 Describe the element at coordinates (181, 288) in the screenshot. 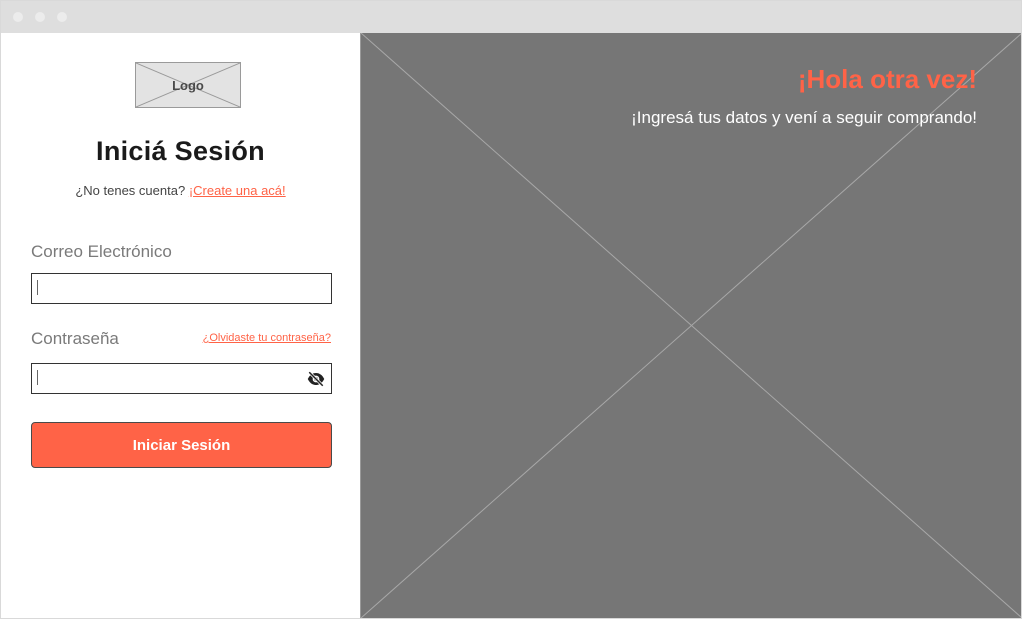

I see `email-field` at that location.